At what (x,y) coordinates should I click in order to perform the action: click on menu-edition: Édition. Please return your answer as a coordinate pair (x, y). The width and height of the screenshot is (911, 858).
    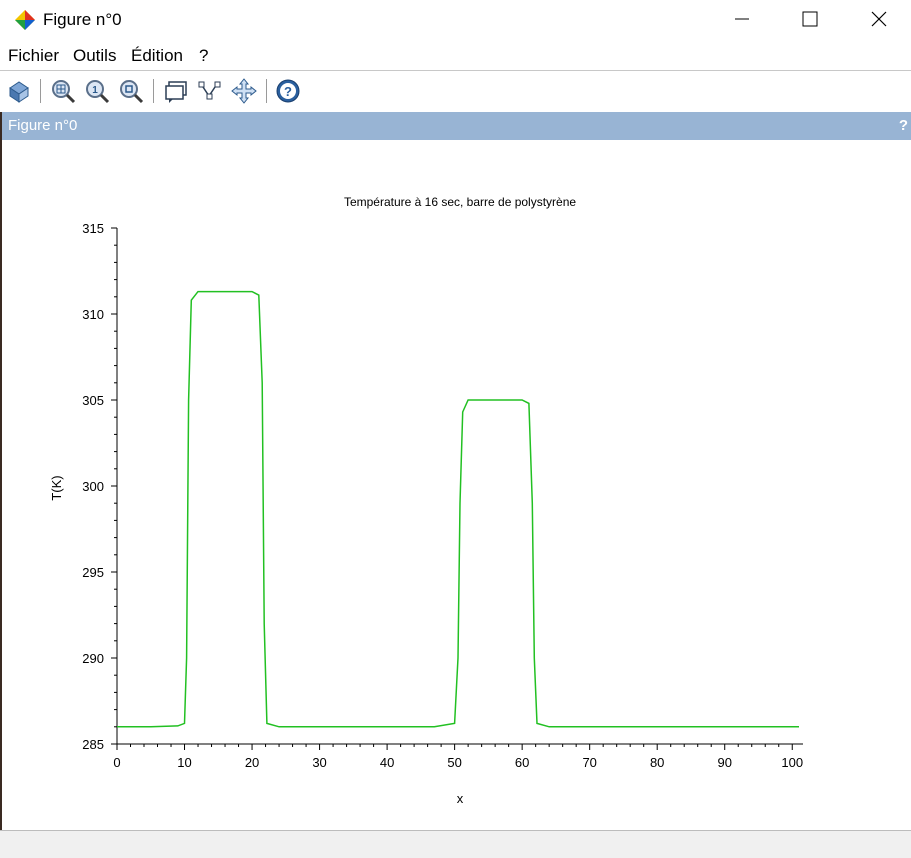
    Looking at the image, I should click on (157, 56).